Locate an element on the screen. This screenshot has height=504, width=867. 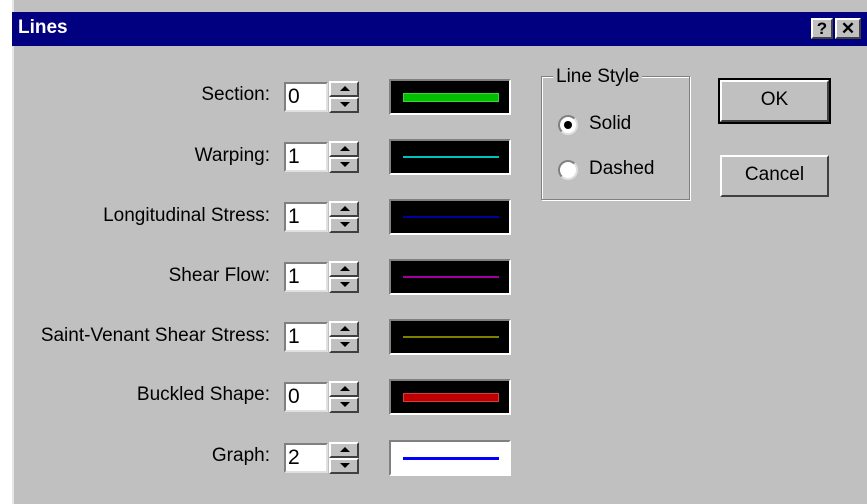
row-label: Graph: is located at coordinates (240, 455).